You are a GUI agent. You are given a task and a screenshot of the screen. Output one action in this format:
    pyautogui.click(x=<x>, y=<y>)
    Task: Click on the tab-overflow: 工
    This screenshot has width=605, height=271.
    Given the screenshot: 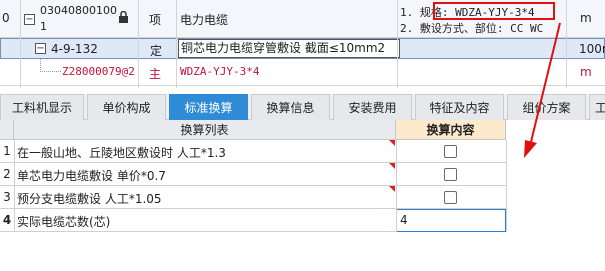 What is the action you would take?
    pyautogui.click(x=597, y=107)
    